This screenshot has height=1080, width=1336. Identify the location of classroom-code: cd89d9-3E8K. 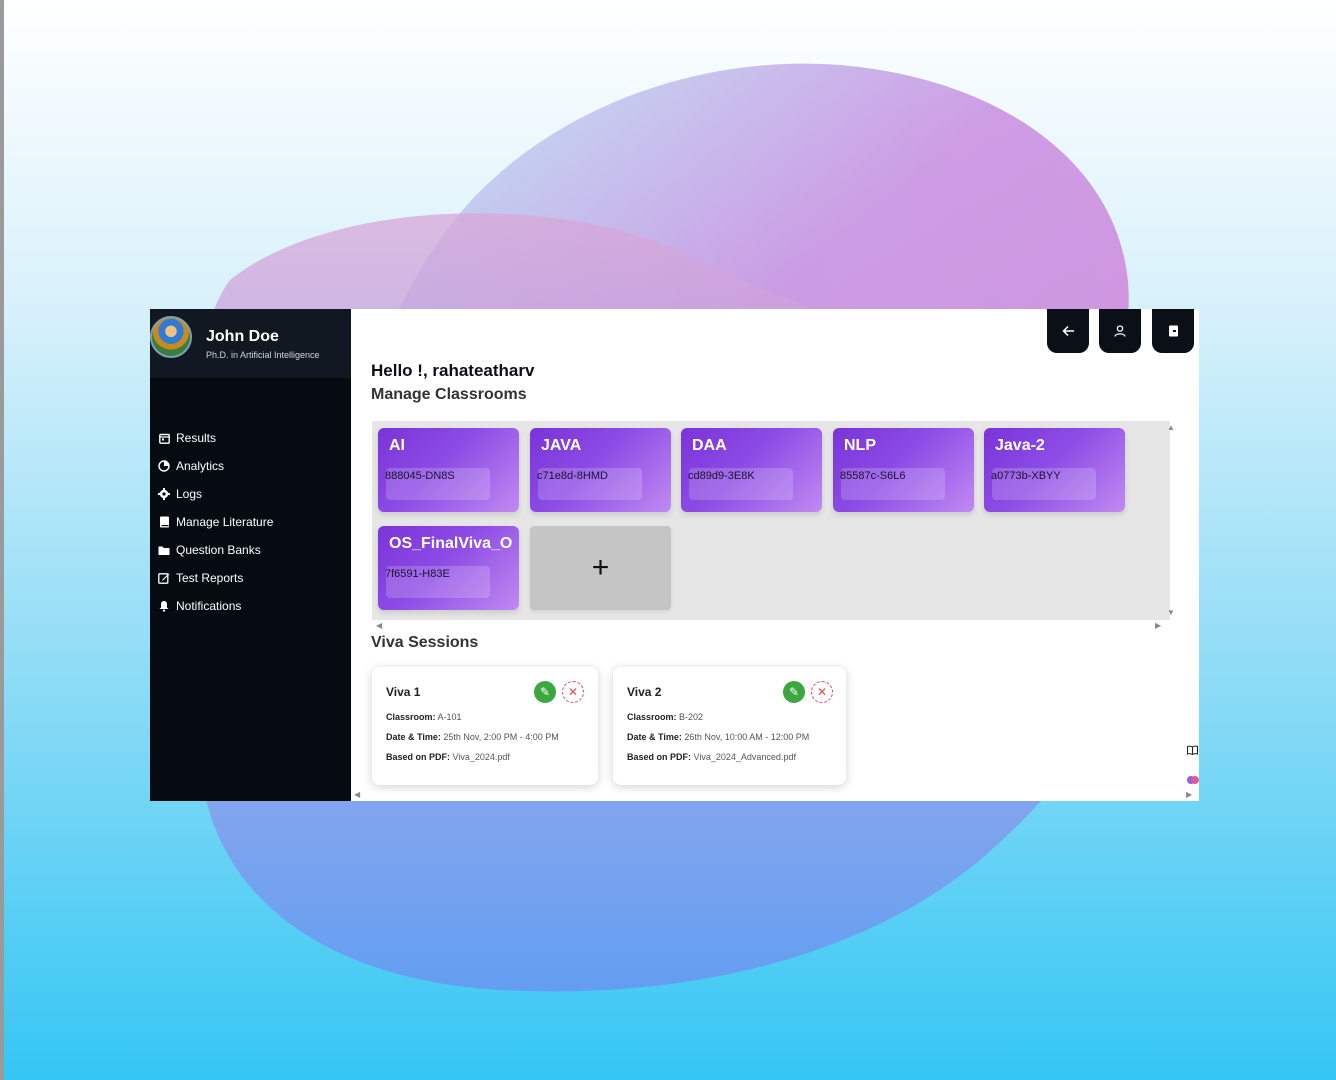
(721, 476).